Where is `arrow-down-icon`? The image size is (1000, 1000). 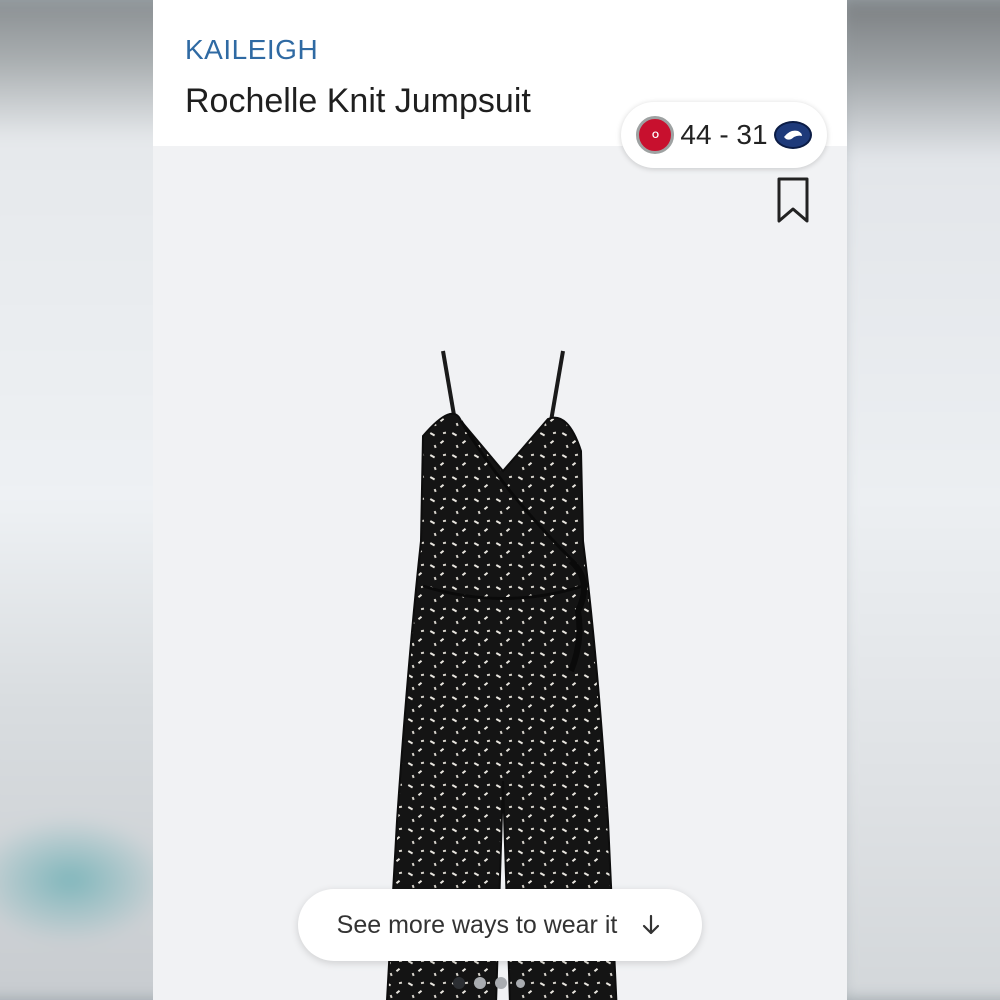 arrow-down-icon is located at coordinates (651, 924).